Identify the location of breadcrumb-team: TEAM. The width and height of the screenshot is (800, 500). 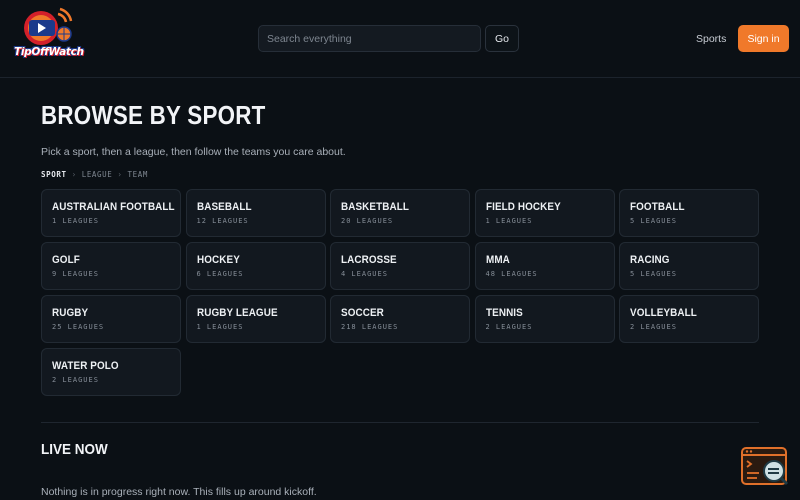
(137, 174).